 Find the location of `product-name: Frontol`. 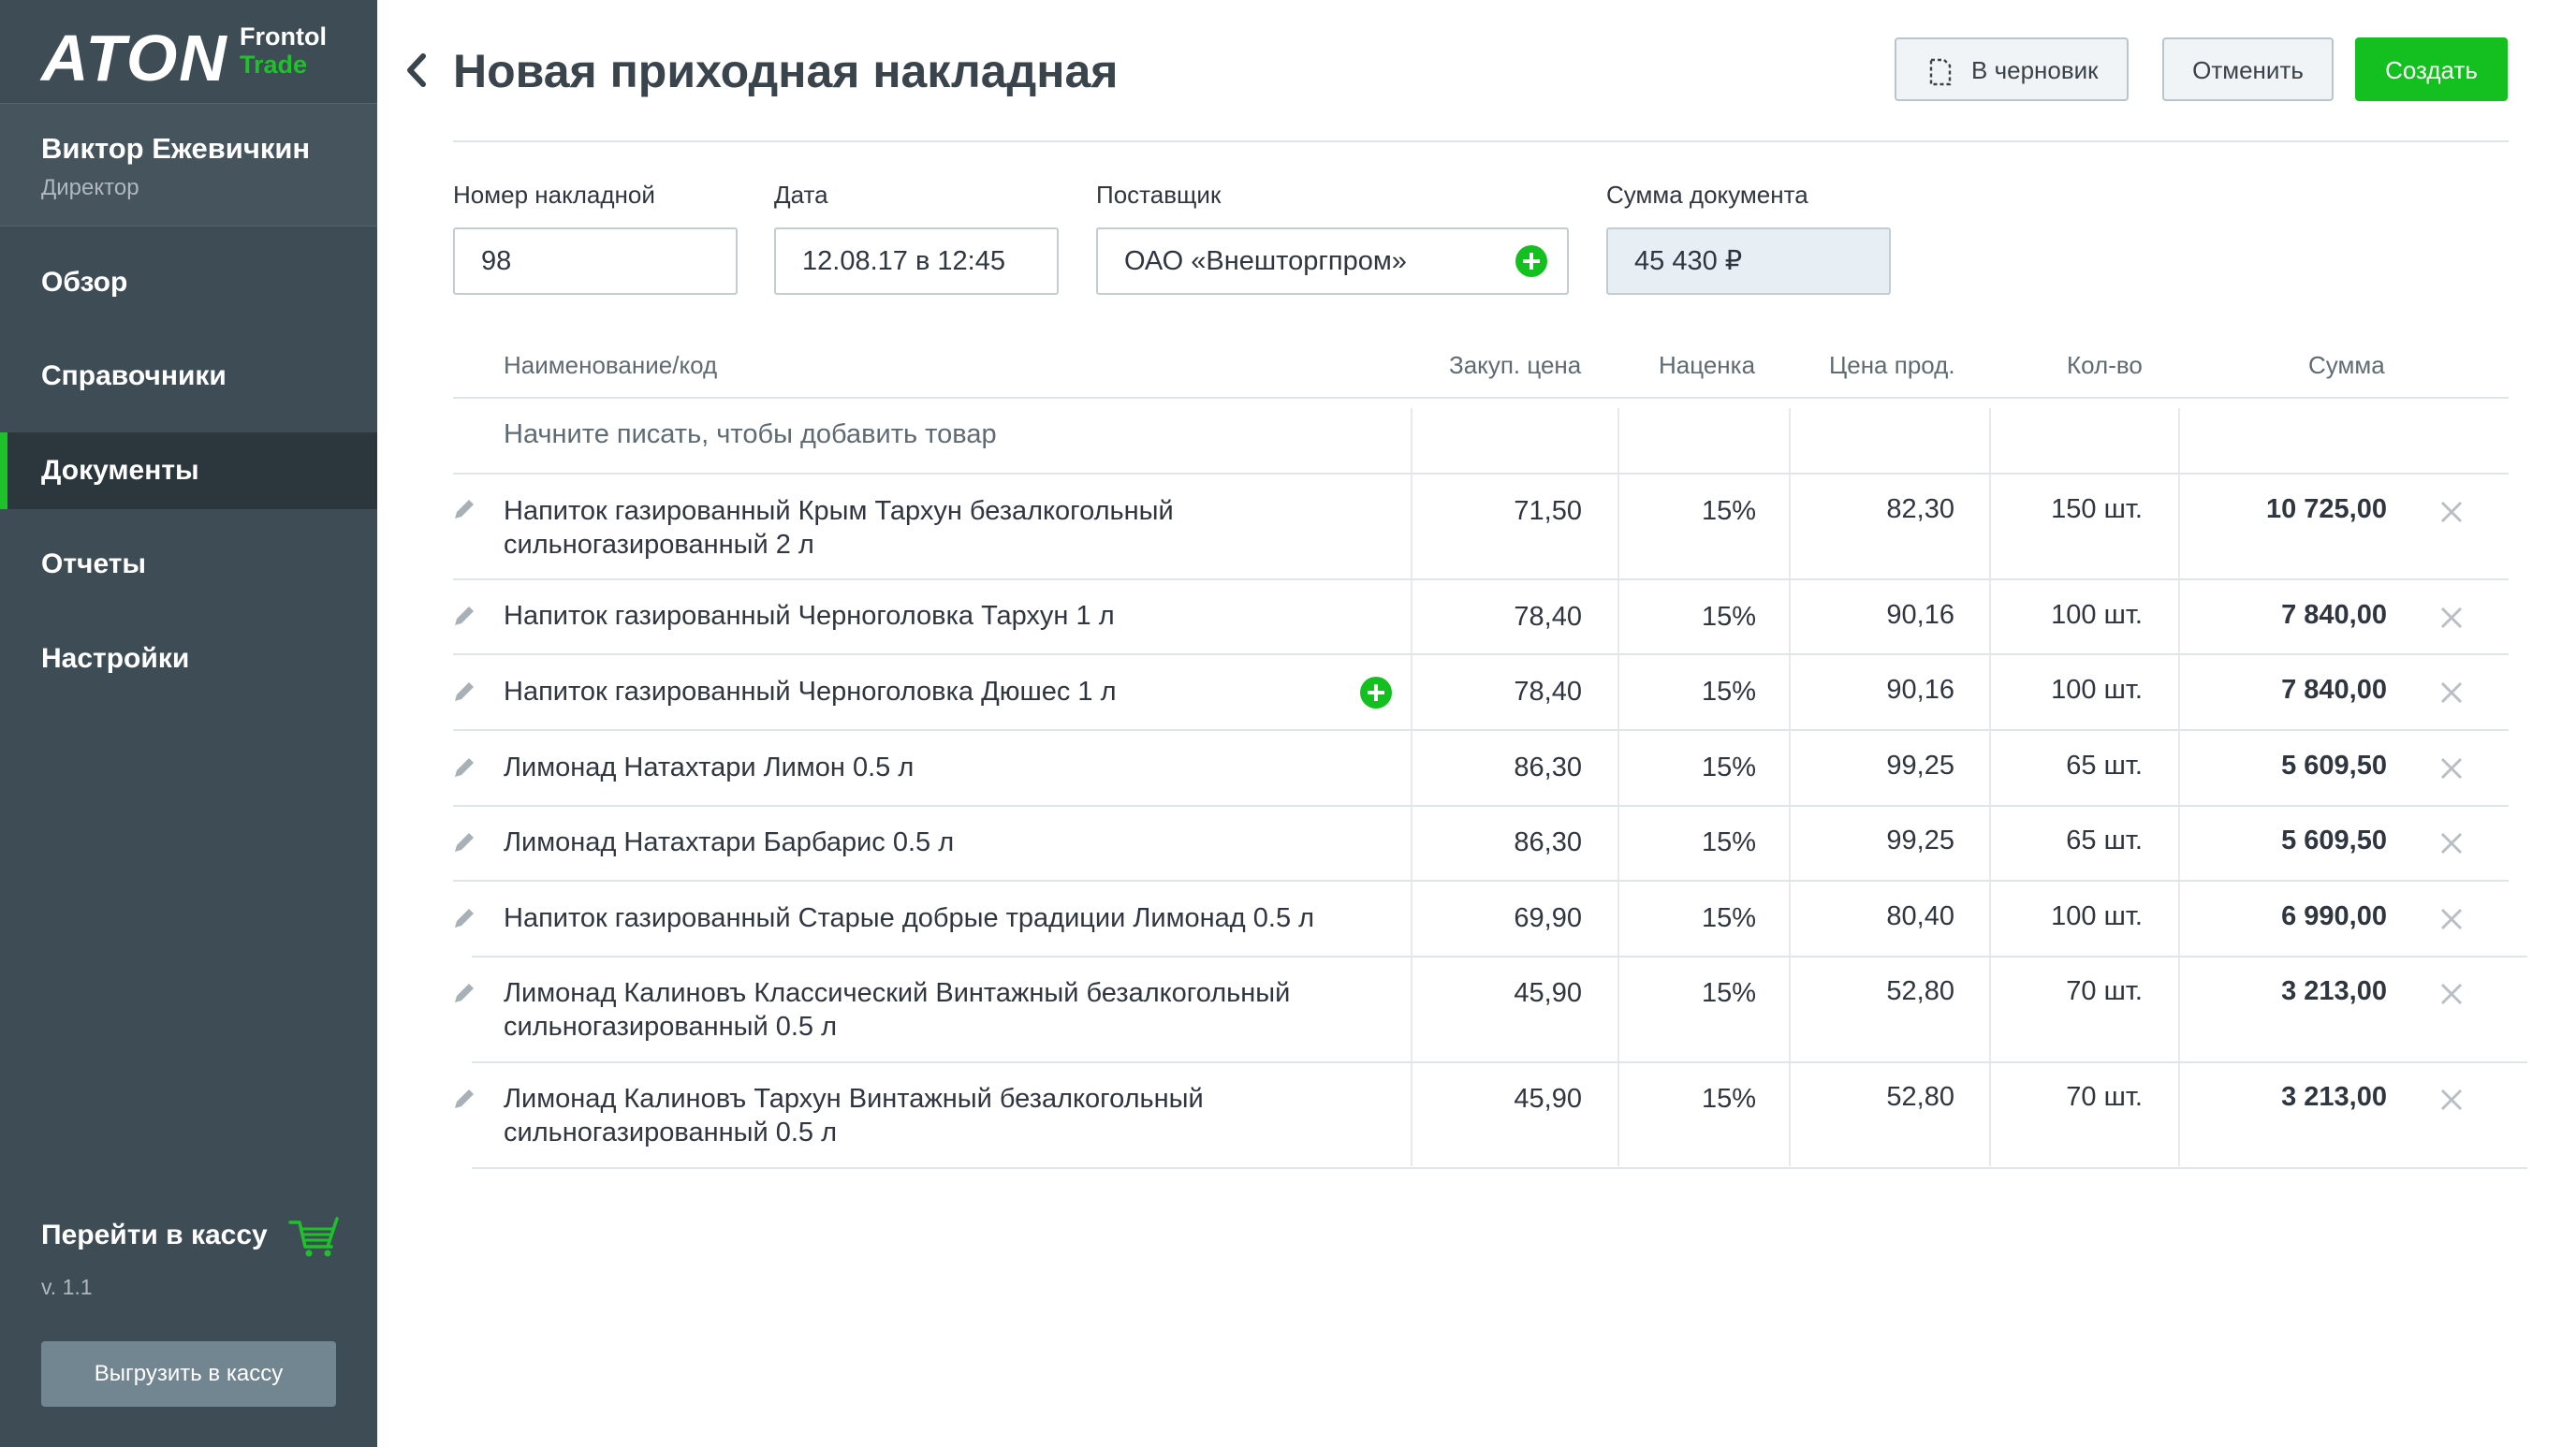

product-name: Frontol is located at coordinates (283, 37).